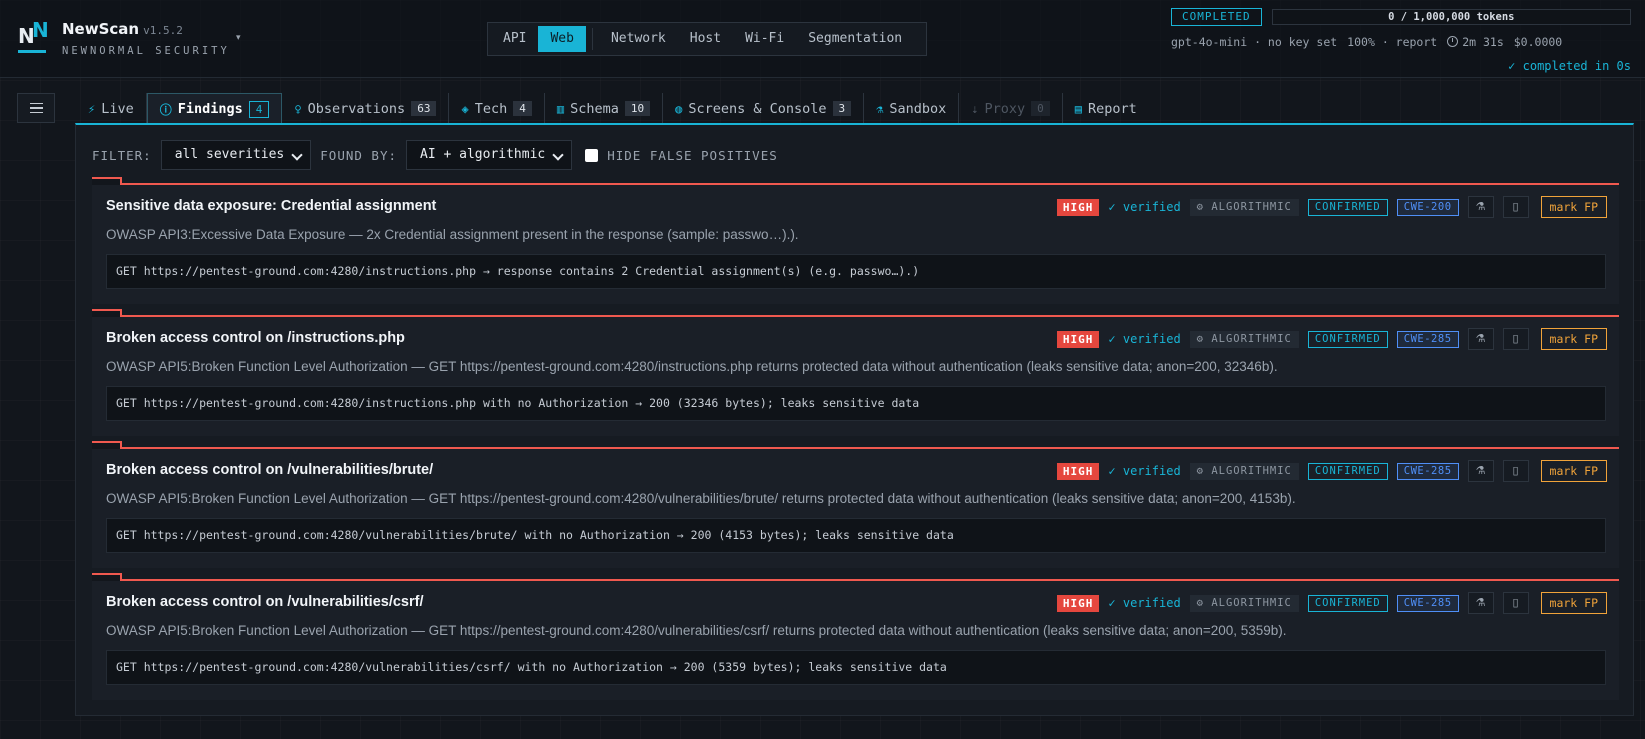  Describe the element at coordinates (764, 108) in the screenshot. I see `tab-screens-console: ◍ Screens & Console 3` at that location.